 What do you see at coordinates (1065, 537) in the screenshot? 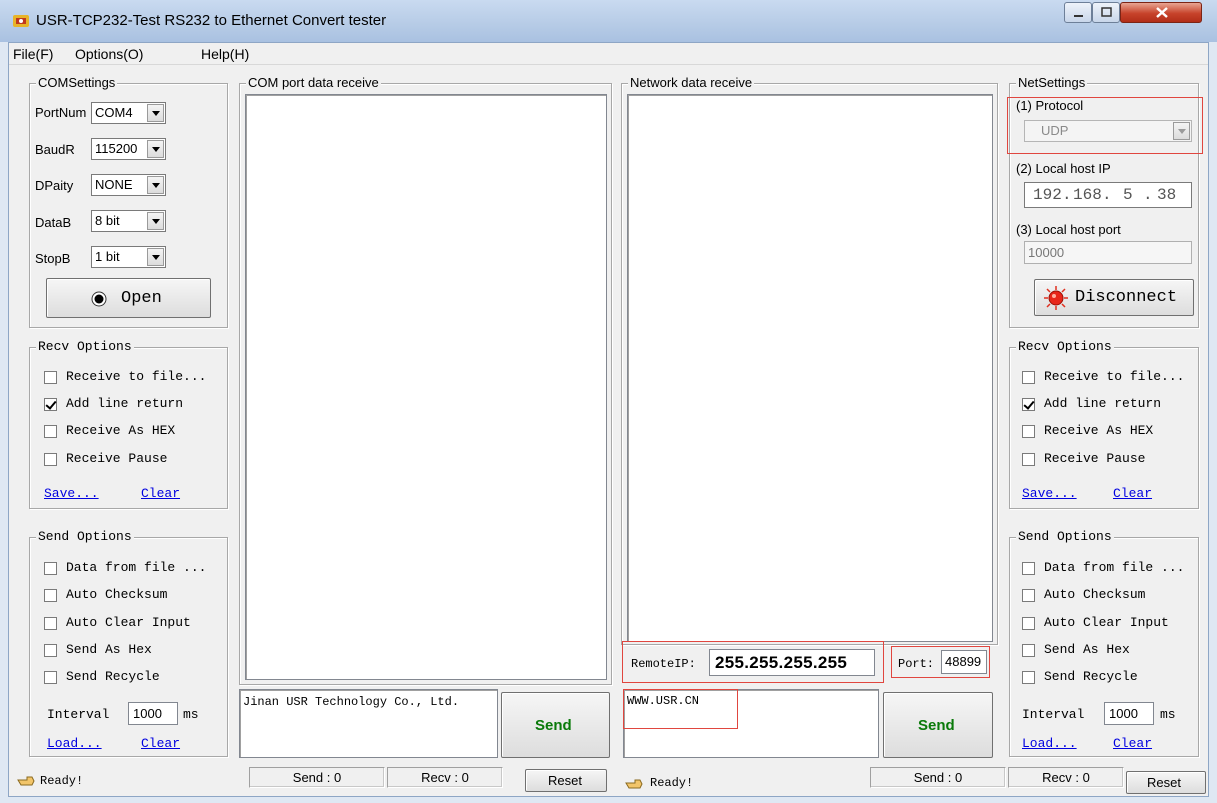
I see `right-send-options-title: Send Options` at bounding box center [1065, 537].